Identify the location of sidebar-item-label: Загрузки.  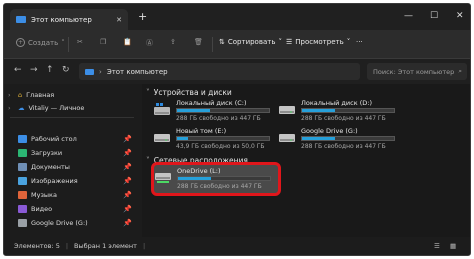
(47, 152).